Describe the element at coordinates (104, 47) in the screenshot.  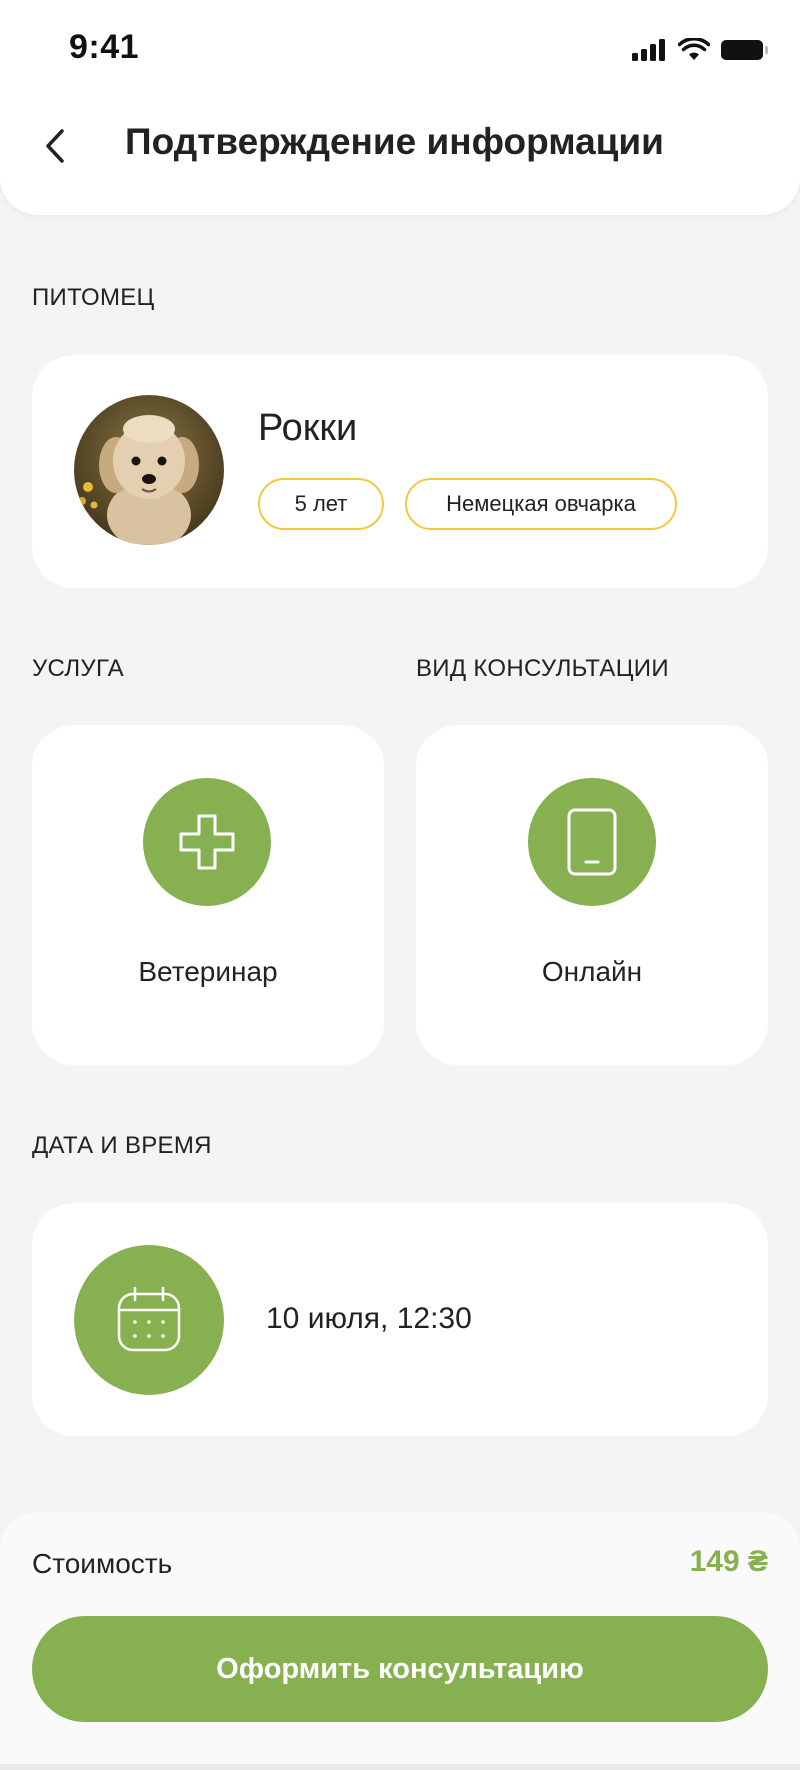
I see `status-time: 9:41` at that location.